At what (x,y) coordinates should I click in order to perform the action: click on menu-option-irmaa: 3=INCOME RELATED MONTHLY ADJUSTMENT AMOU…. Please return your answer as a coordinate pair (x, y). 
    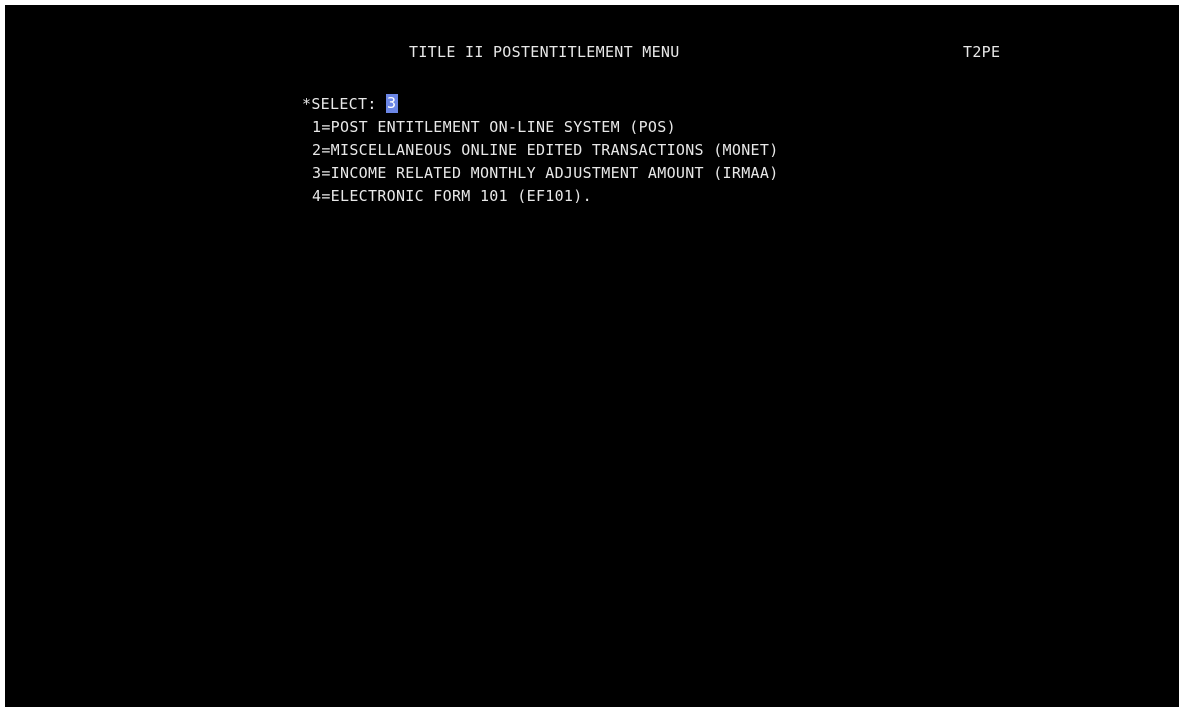
    Looking at the image, I should click on (545, 173).